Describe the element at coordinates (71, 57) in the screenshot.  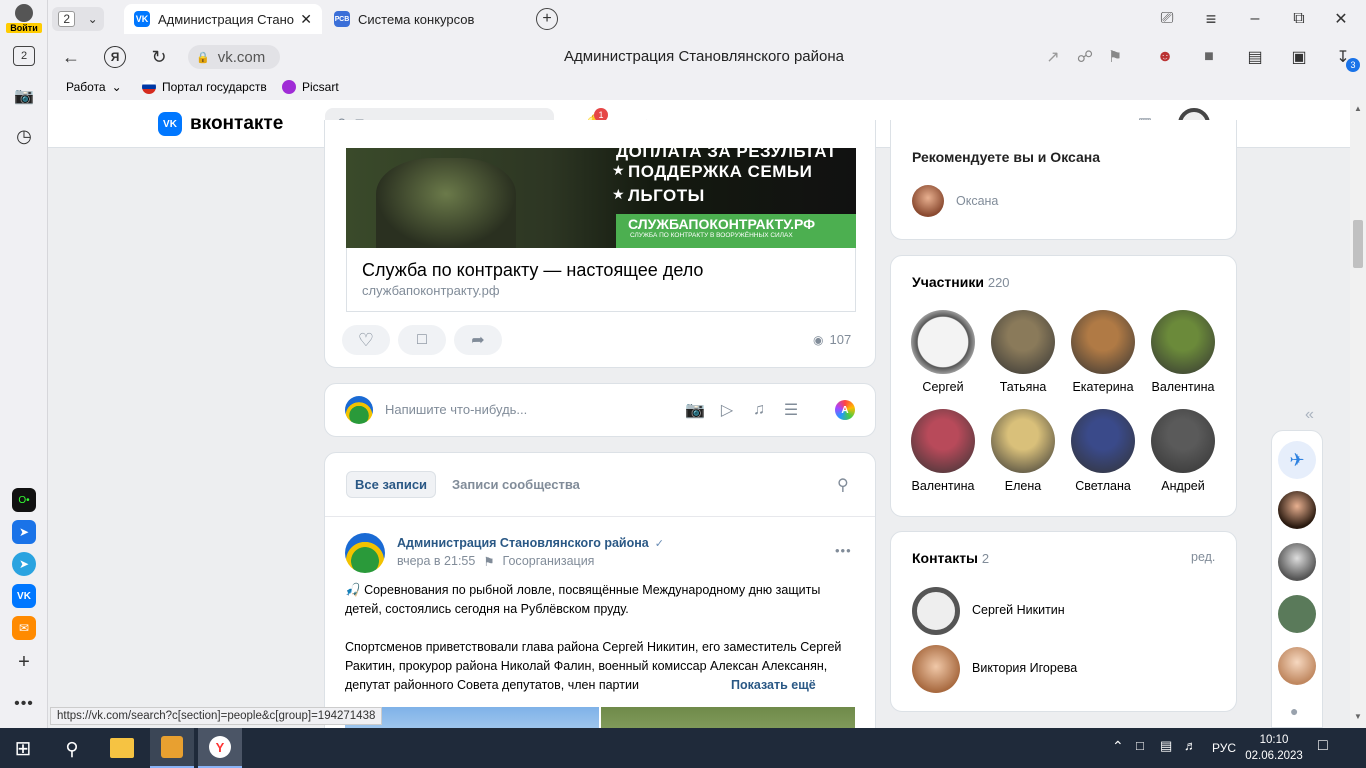
I see `back-icon: ←` at that location.